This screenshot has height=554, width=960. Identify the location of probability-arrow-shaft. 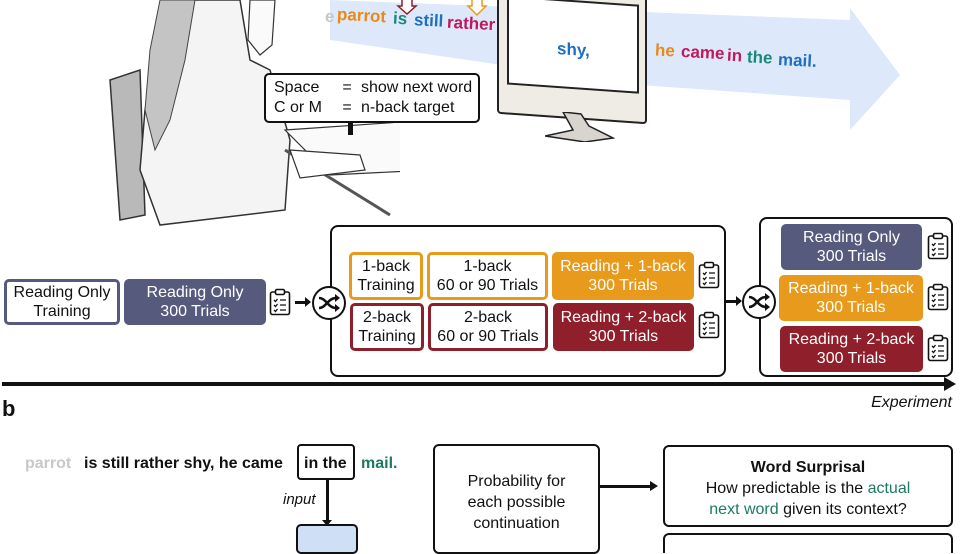
(626, 486).